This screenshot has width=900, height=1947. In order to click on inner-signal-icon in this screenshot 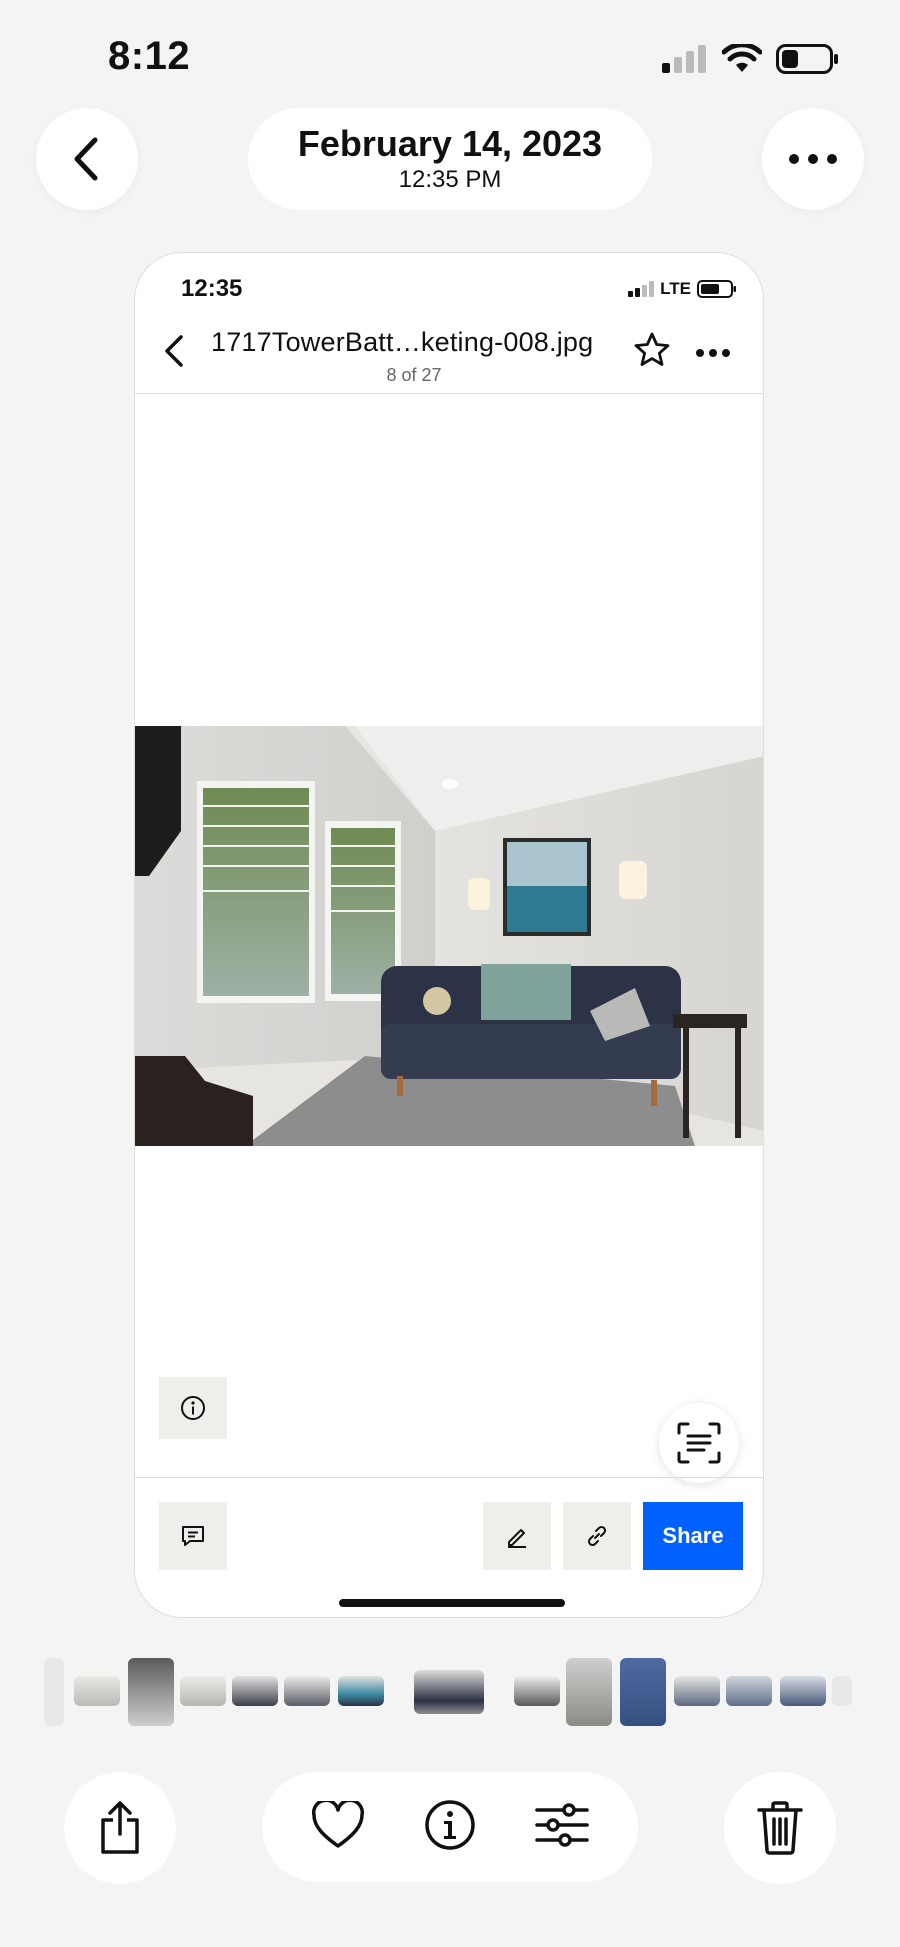, I will do `click(641, 289)`.